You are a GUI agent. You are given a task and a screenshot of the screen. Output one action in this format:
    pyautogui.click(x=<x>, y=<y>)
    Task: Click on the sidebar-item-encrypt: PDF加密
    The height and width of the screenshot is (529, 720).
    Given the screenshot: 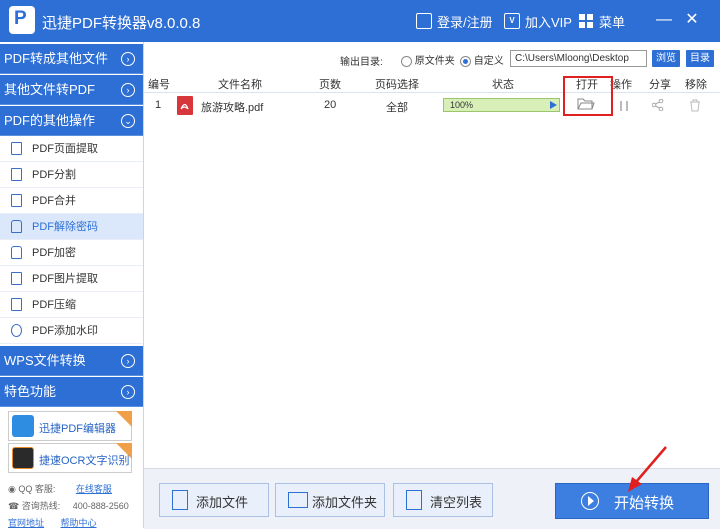 What is the action you would take?
    pyautogui.click(x=71, y=253)
    